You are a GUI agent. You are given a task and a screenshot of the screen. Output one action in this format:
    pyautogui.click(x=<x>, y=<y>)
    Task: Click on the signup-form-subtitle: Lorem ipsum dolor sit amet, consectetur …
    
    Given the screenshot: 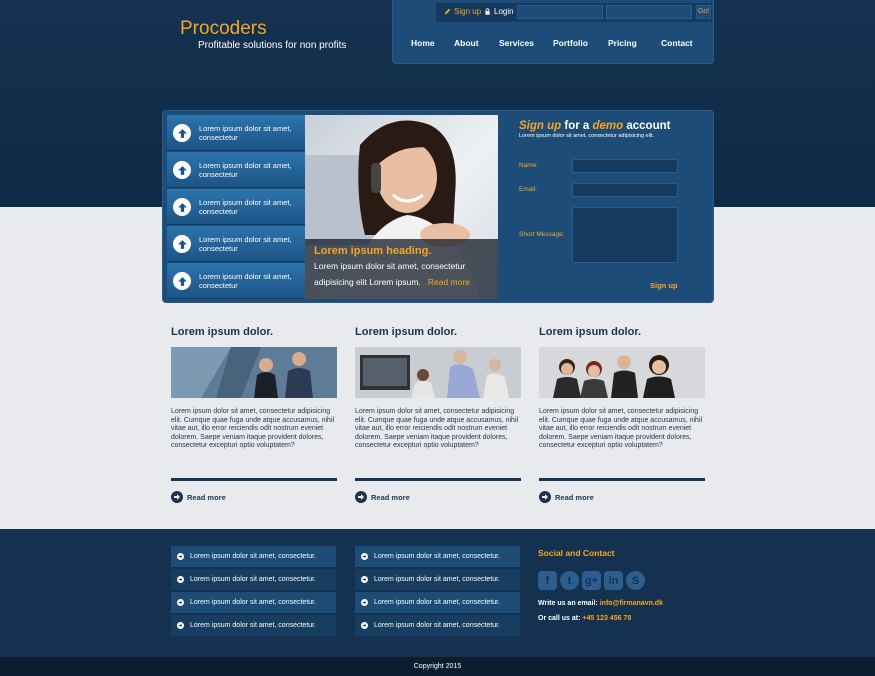 What is the action you would take?
    pyautogui.click(x=587, y=136)
    